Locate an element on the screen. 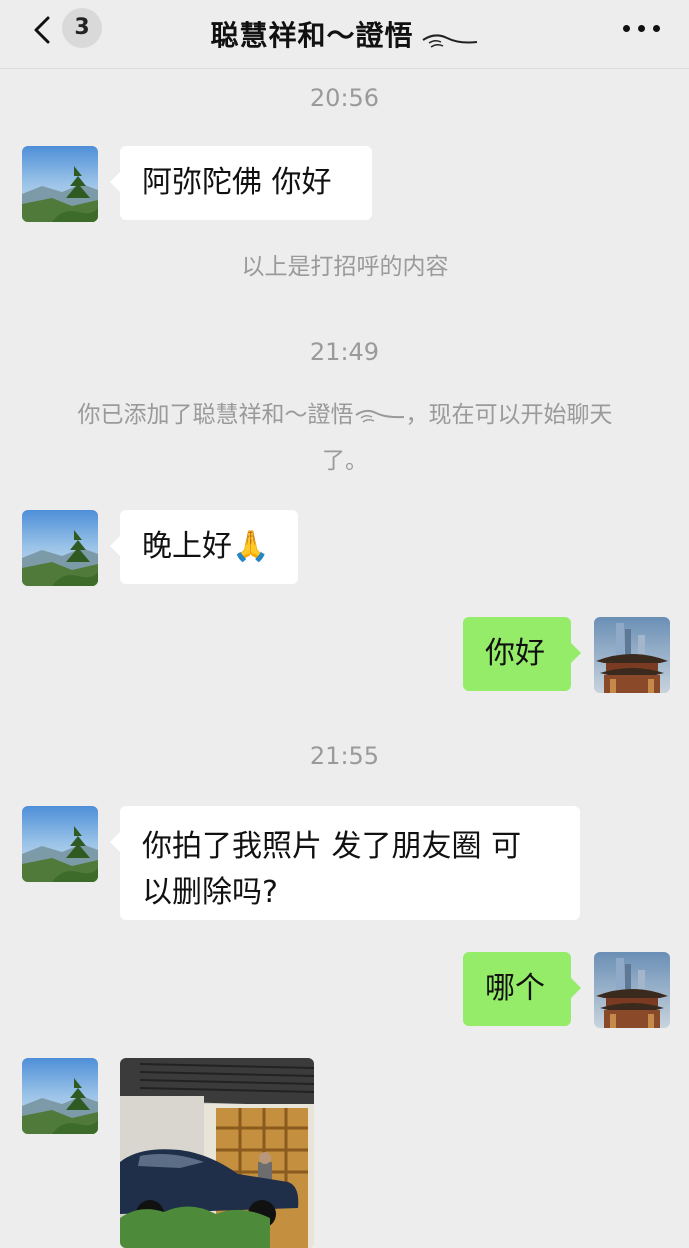 This screenshot has width=689, height=1248. image-message is located at coordinates (217, 1153).